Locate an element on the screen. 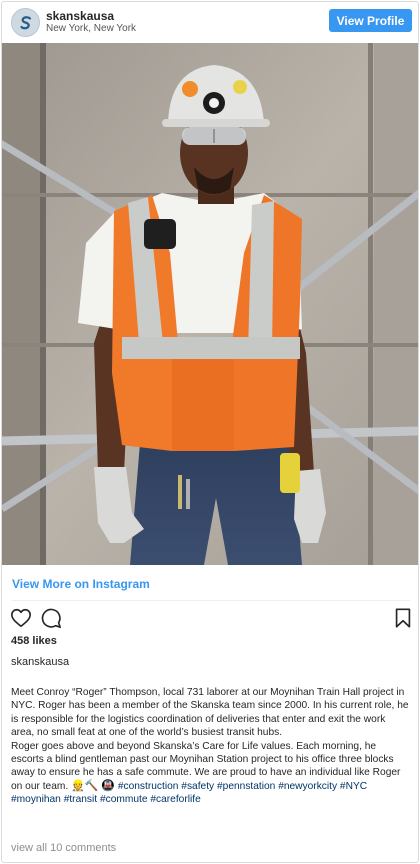 This screenshot has width=420, height=864. likes-count: 458 likes is located at coordinates (34, 641).